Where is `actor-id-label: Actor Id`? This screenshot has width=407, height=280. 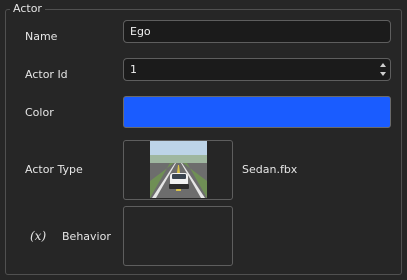
actor-id-label: Actor Id is located at coordinates (46, 74).